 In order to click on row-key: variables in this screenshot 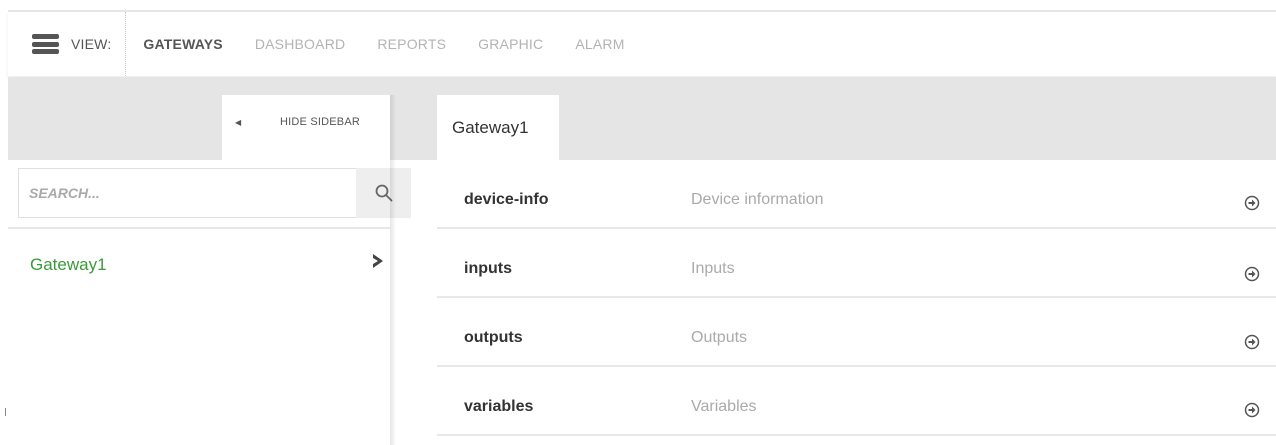, I will do `click(499, 406)`.